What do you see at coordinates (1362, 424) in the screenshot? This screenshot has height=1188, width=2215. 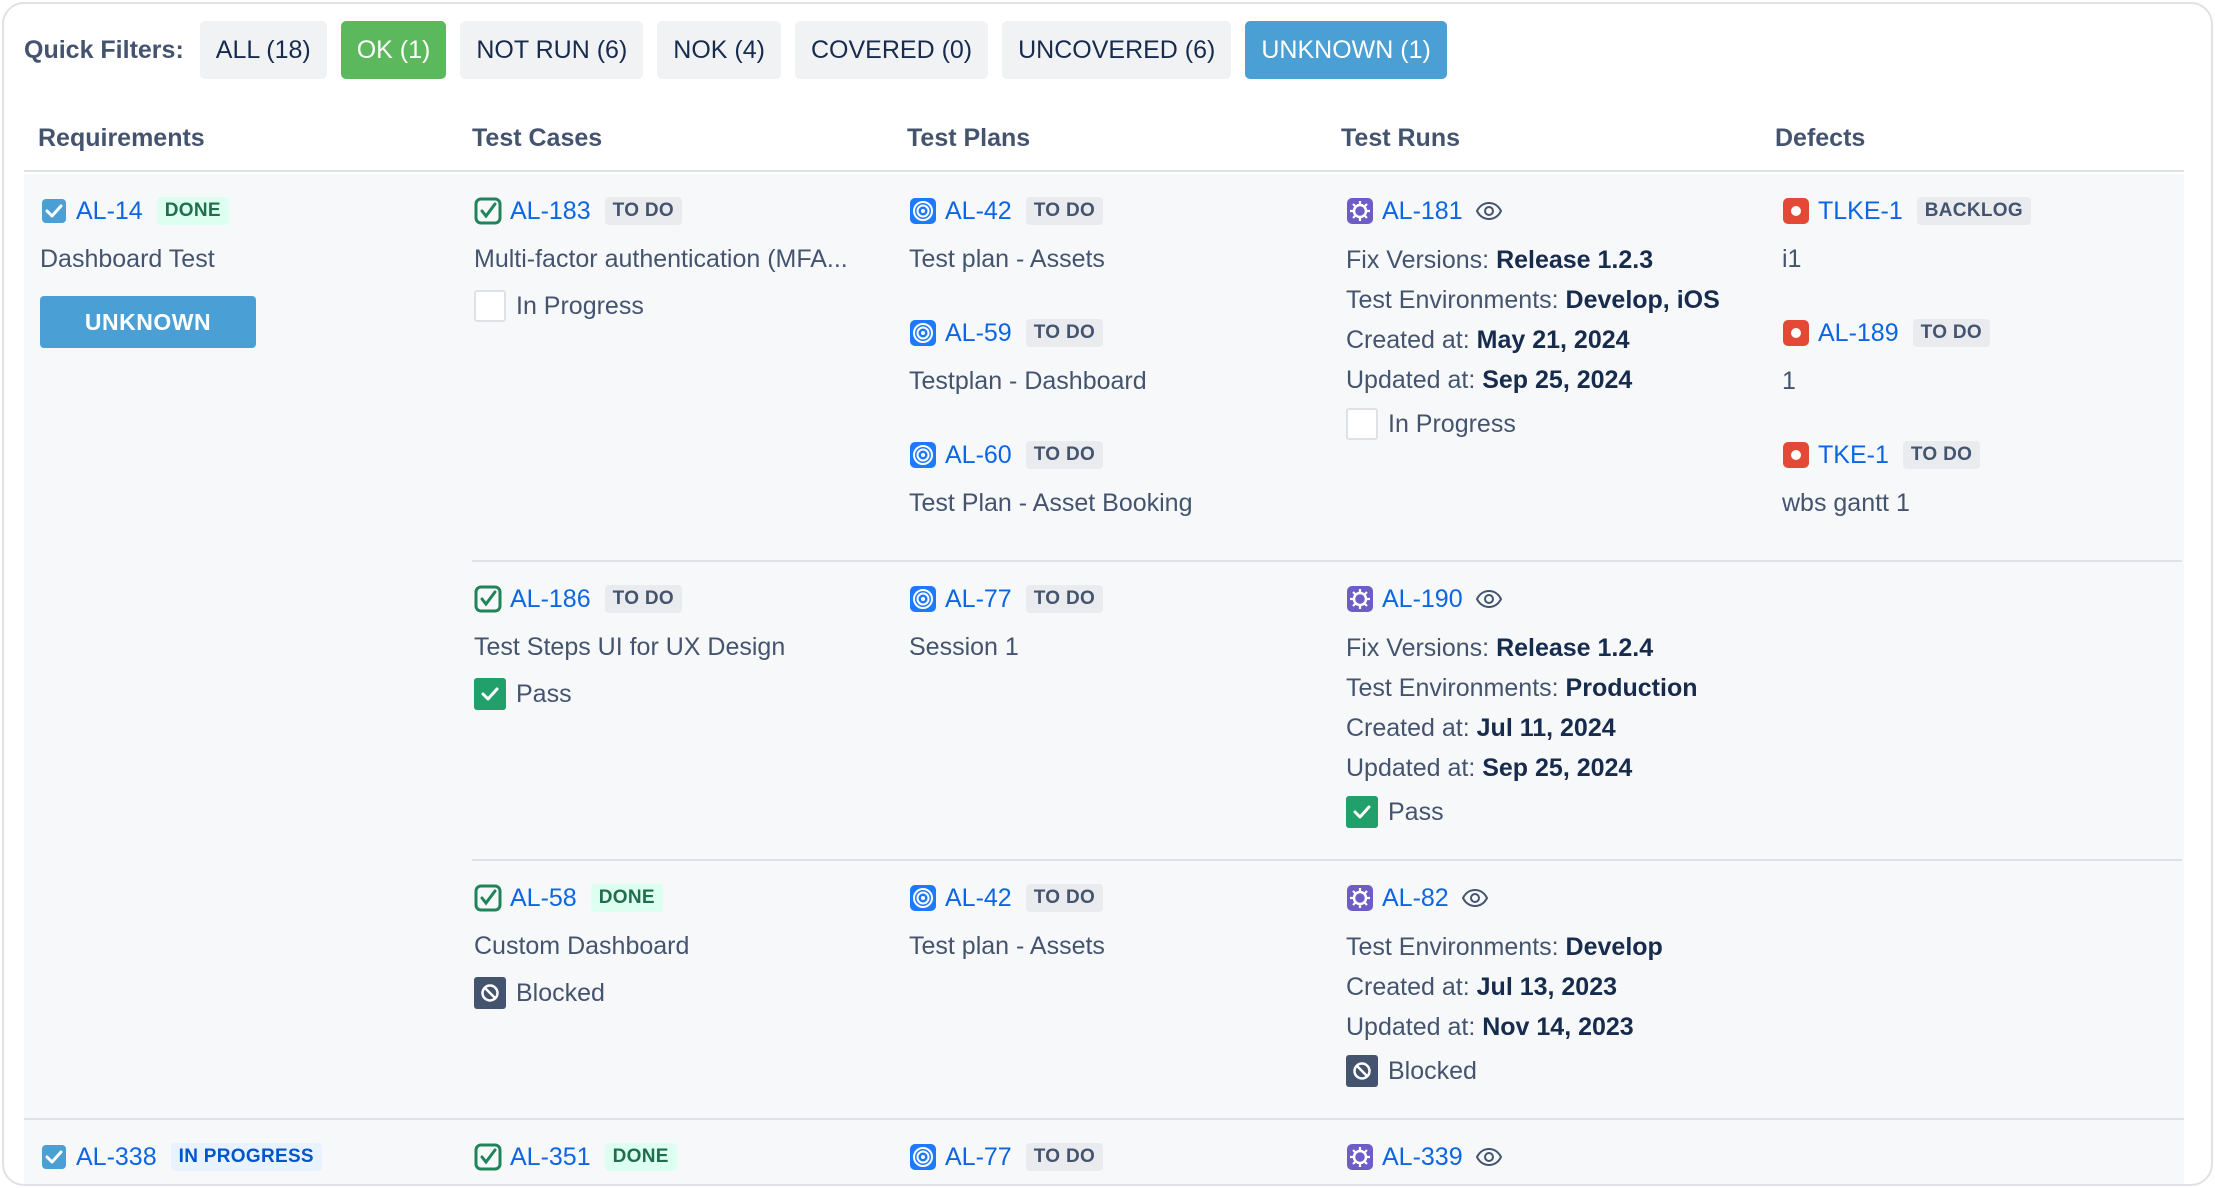 I see `in-progress-icon` at bounding box center [1362, 424].